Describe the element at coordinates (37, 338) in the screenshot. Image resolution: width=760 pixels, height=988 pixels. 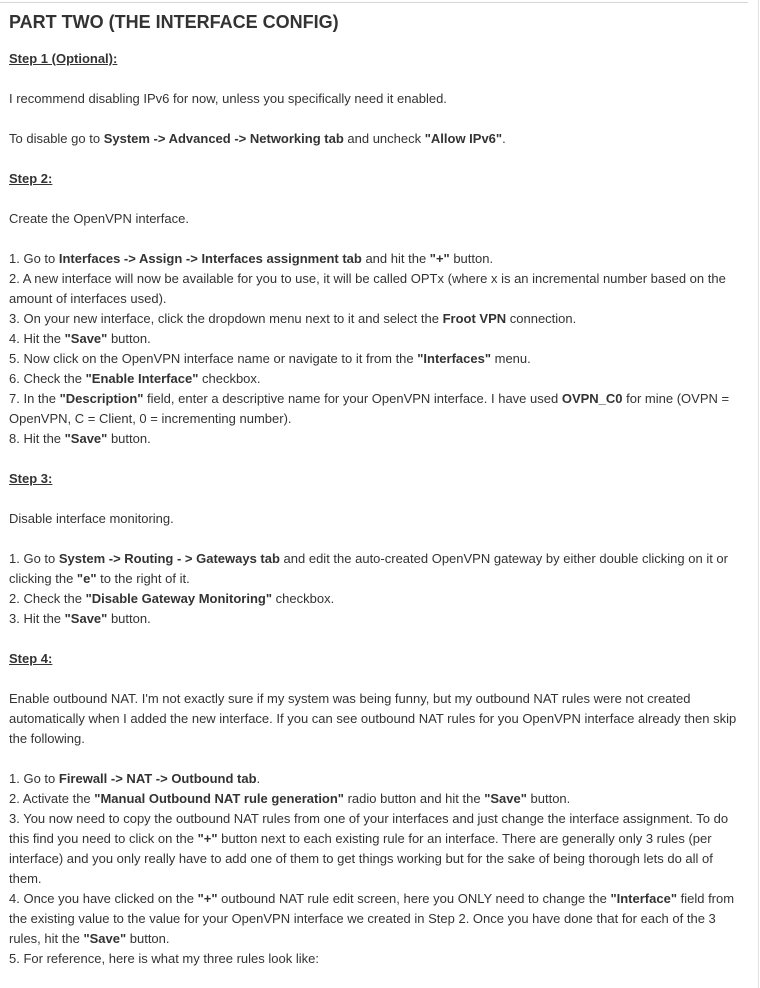
I see `text-run: 4. Hit the` at that location.